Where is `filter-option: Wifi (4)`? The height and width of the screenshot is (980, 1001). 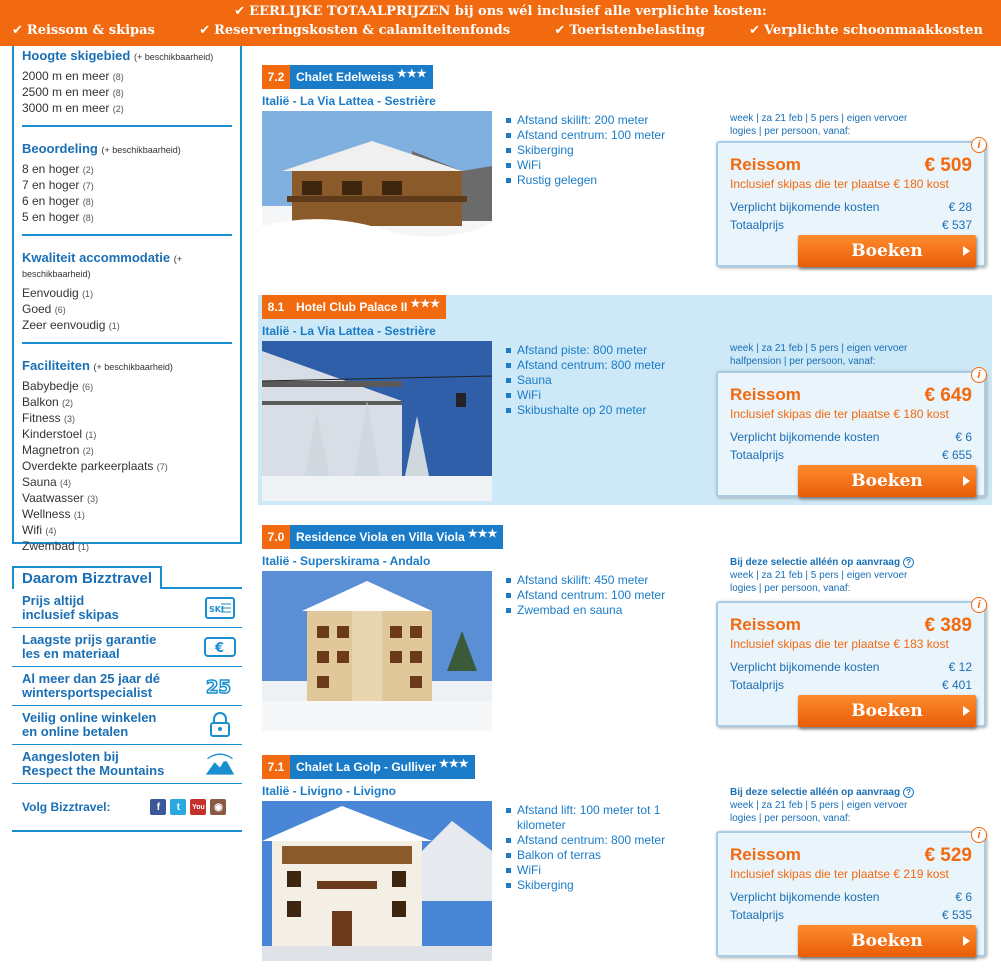 filter-option: Wifi (4) is located at coordinates (127, 531).